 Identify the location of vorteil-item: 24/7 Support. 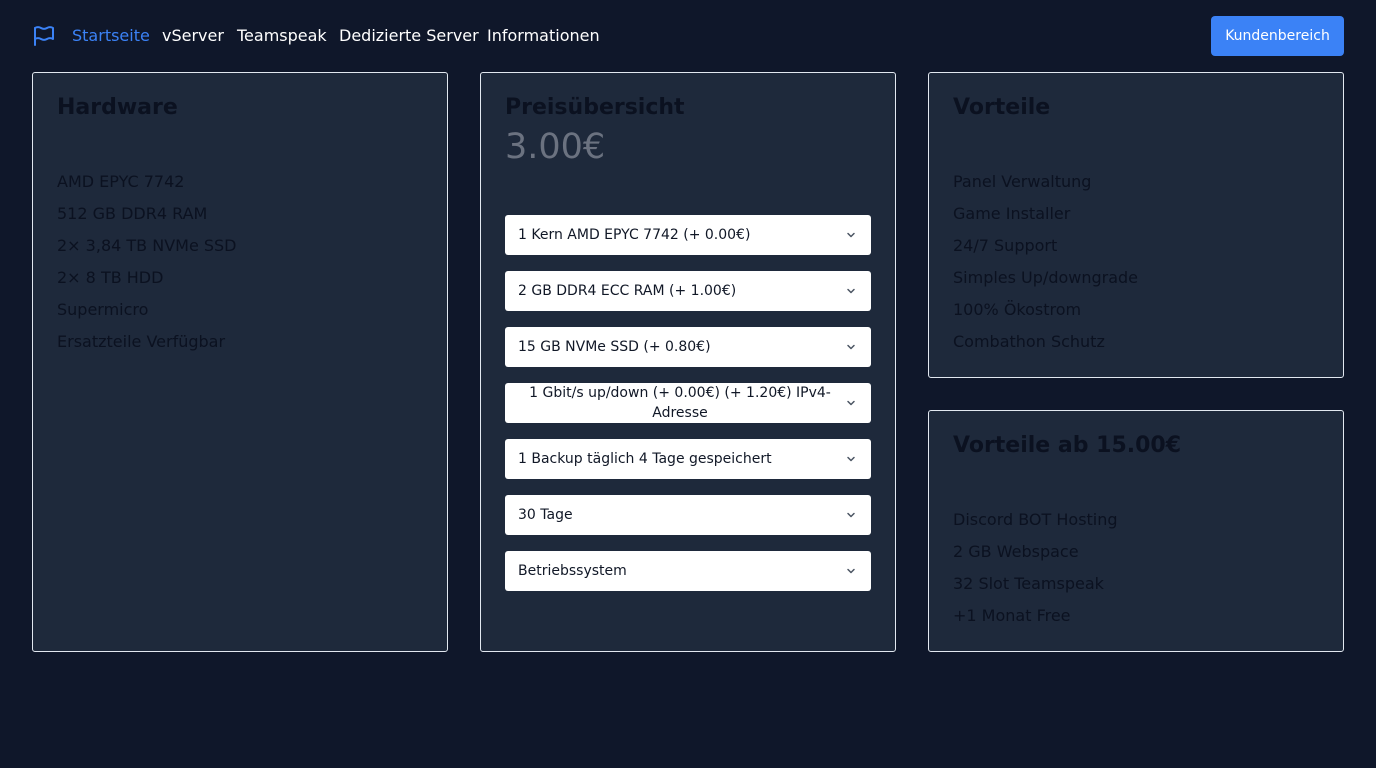
(1005, 245).